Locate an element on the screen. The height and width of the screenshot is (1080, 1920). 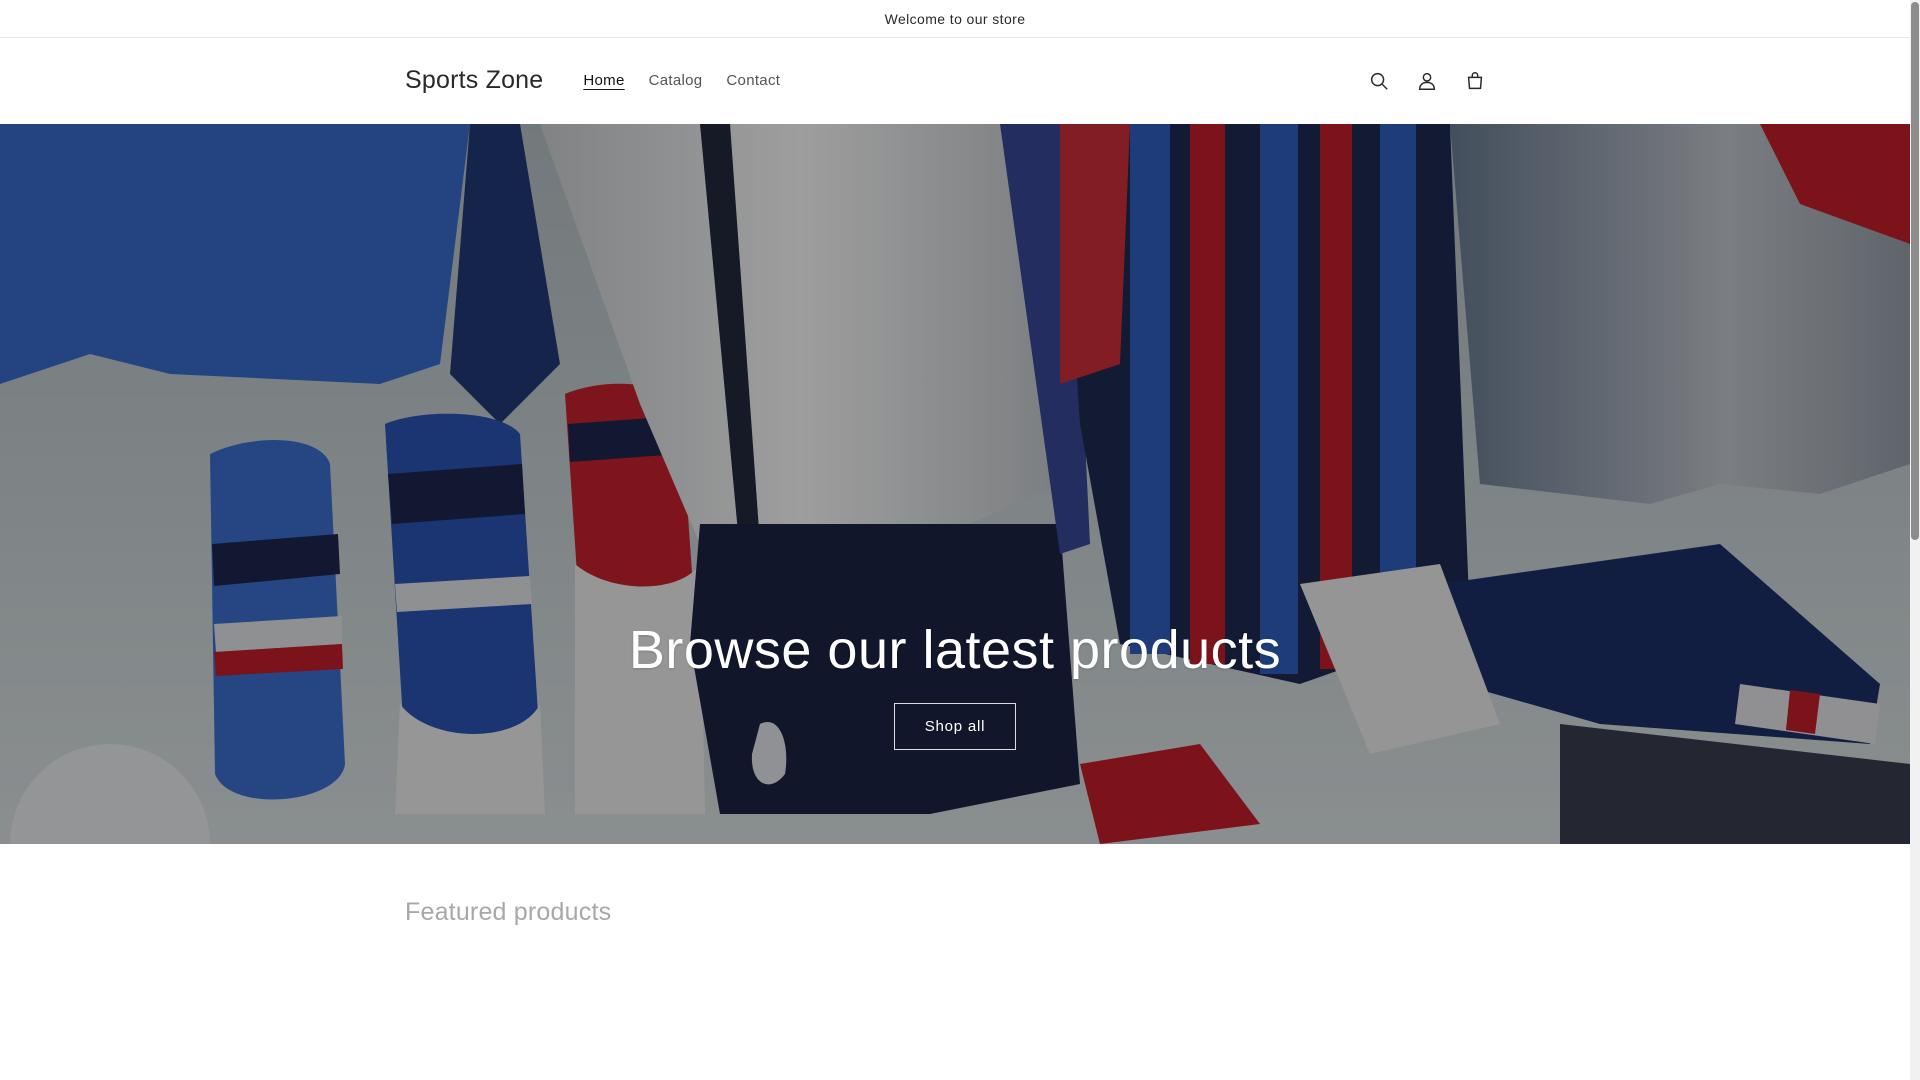
search-icon is located at coordinates (1379, 81).